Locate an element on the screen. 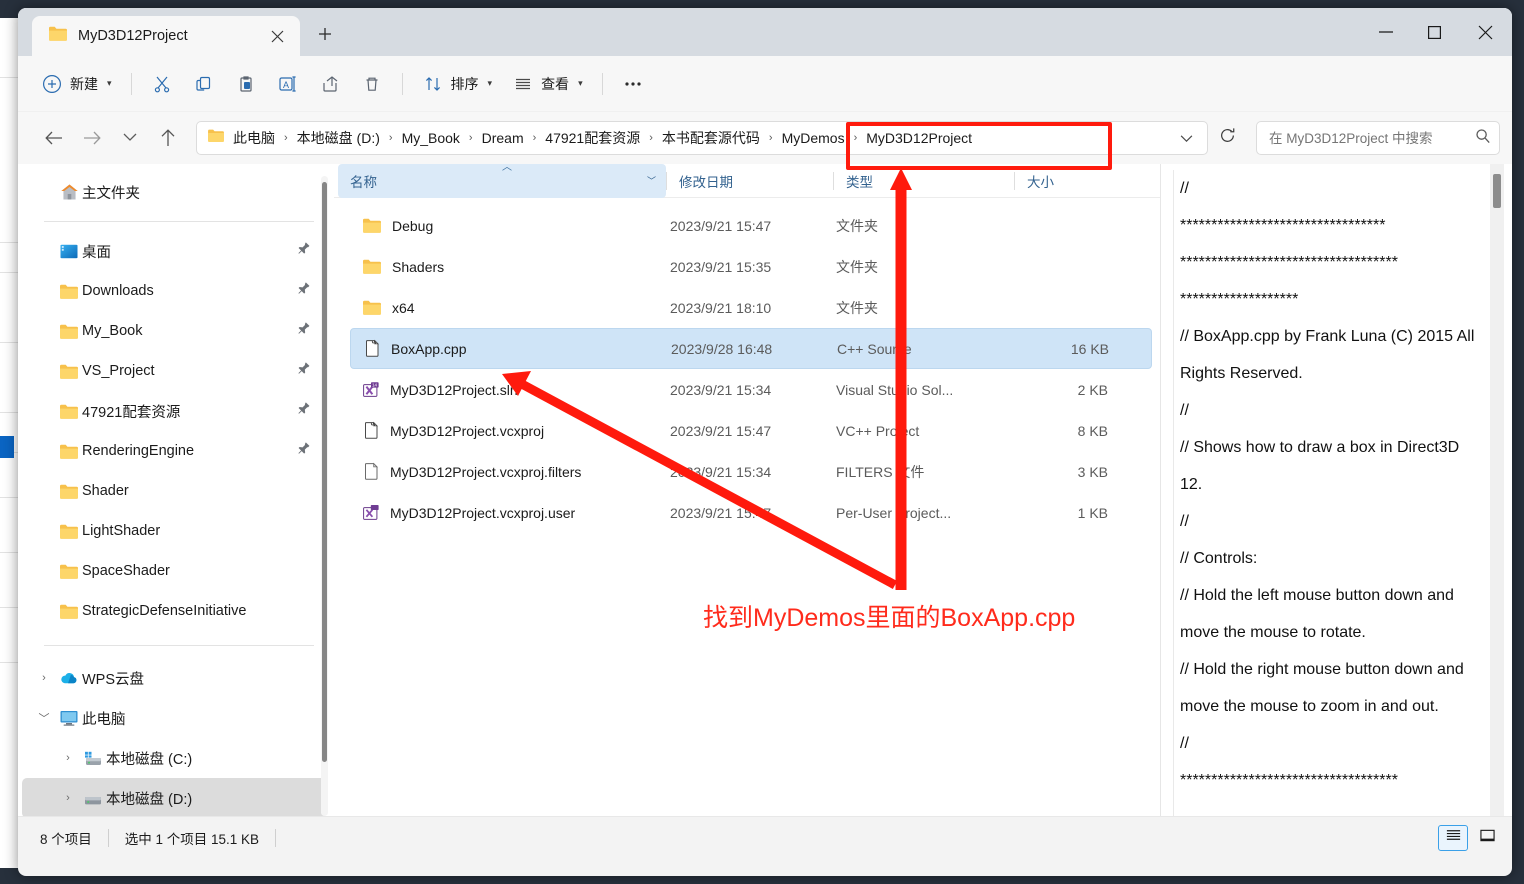 The image size is (1524, 884). more-options-button is located at coordinates (633, 84).